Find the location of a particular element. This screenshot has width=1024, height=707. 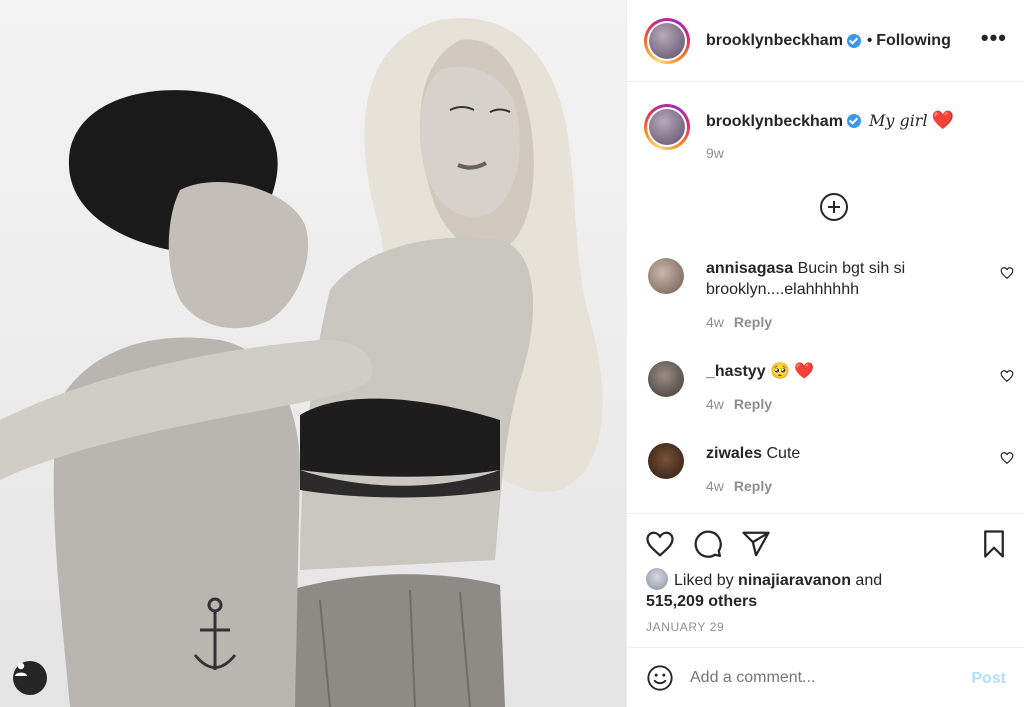

comment-item: _hastyy 🥺 ❤️ 4w Reply is located at coordinates (831, 388).